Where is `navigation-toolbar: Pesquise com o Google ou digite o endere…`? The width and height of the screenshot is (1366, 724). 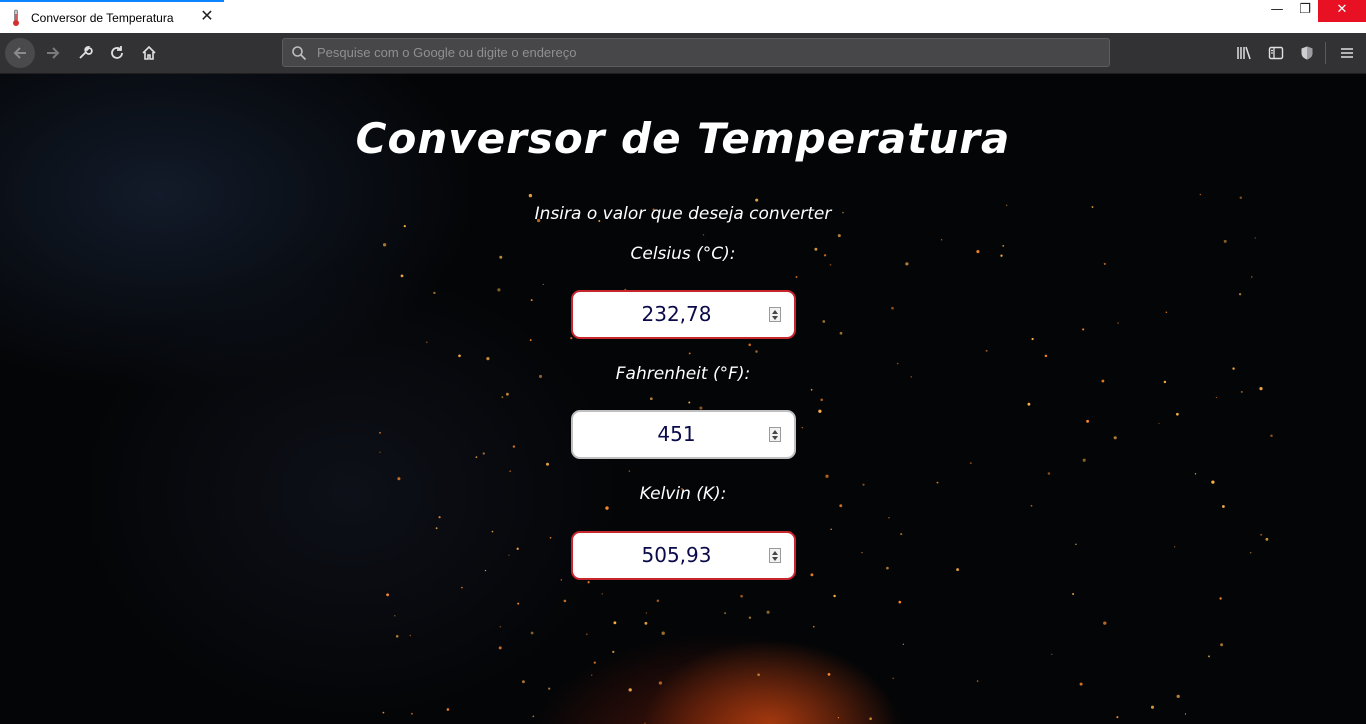
navigation-toolbar: Pesquise com o Google ou digite o endere… is located at coordinates (683, 53).